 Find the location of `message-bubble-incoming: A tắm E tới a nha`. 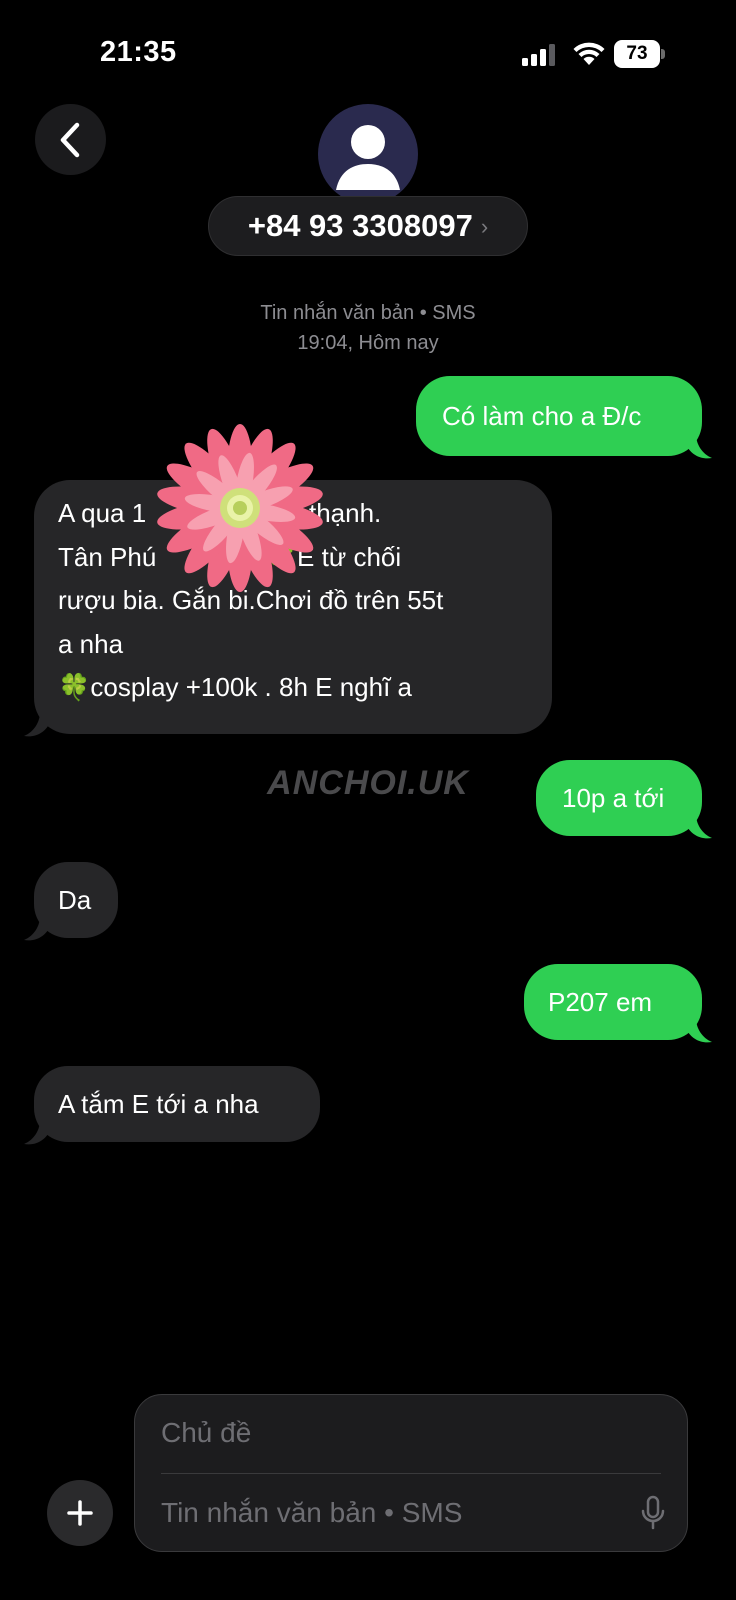

message-bubble-incoming: A tắm E tới a nha is located at coordinates (172, 1105).